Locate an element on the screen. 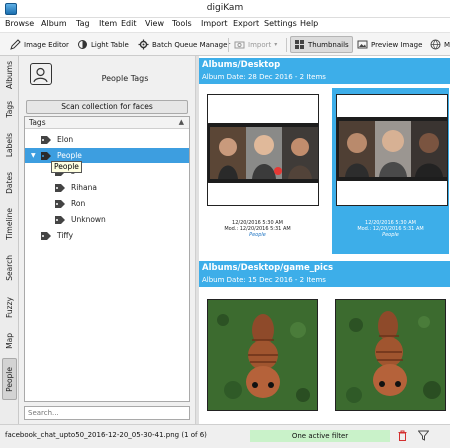 This screenshot has height=448, width=450. tab-map: Map is located at coordinates (9, 341).